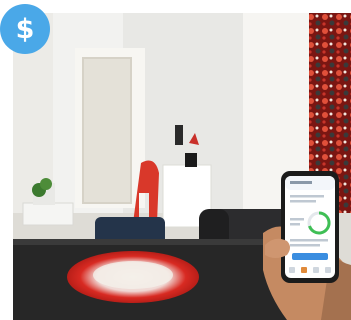 This screenshot has height=320, width=351. I want to click on dollar-sign-icon: $, so click(25, 29).